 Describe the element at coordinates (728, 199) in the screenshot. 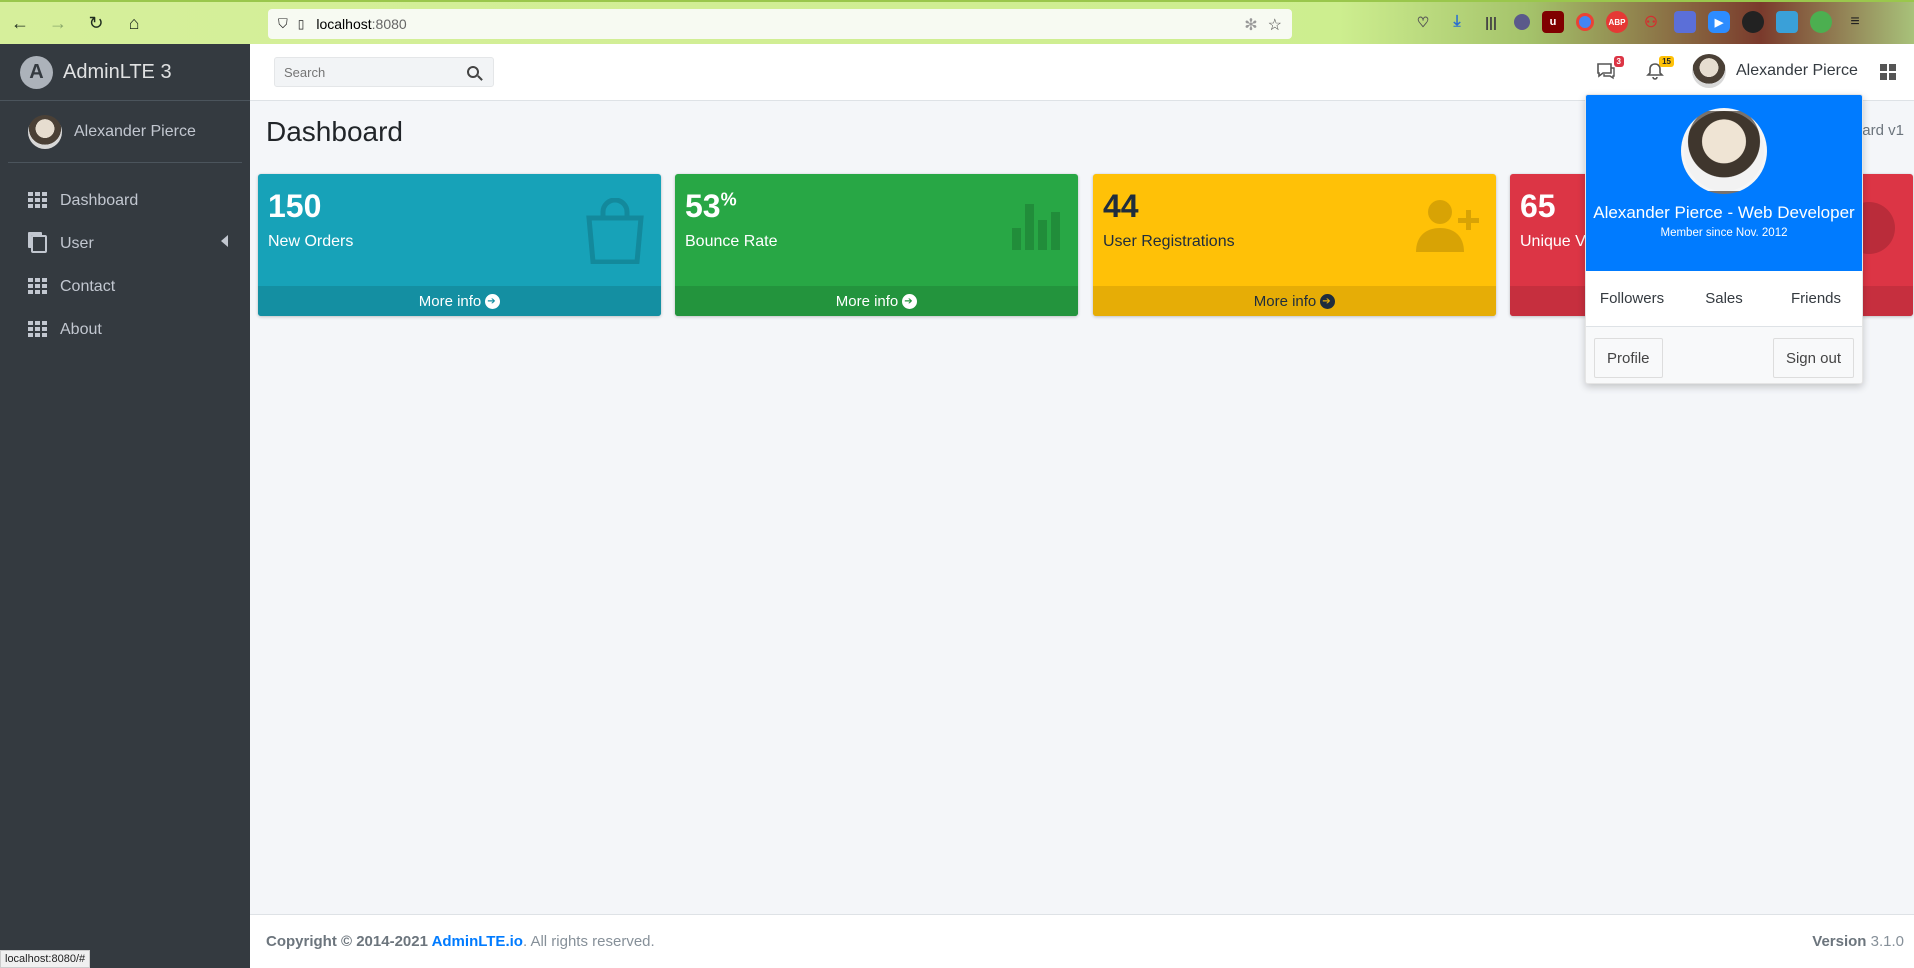

I see `stat-suffix: %` at that location.